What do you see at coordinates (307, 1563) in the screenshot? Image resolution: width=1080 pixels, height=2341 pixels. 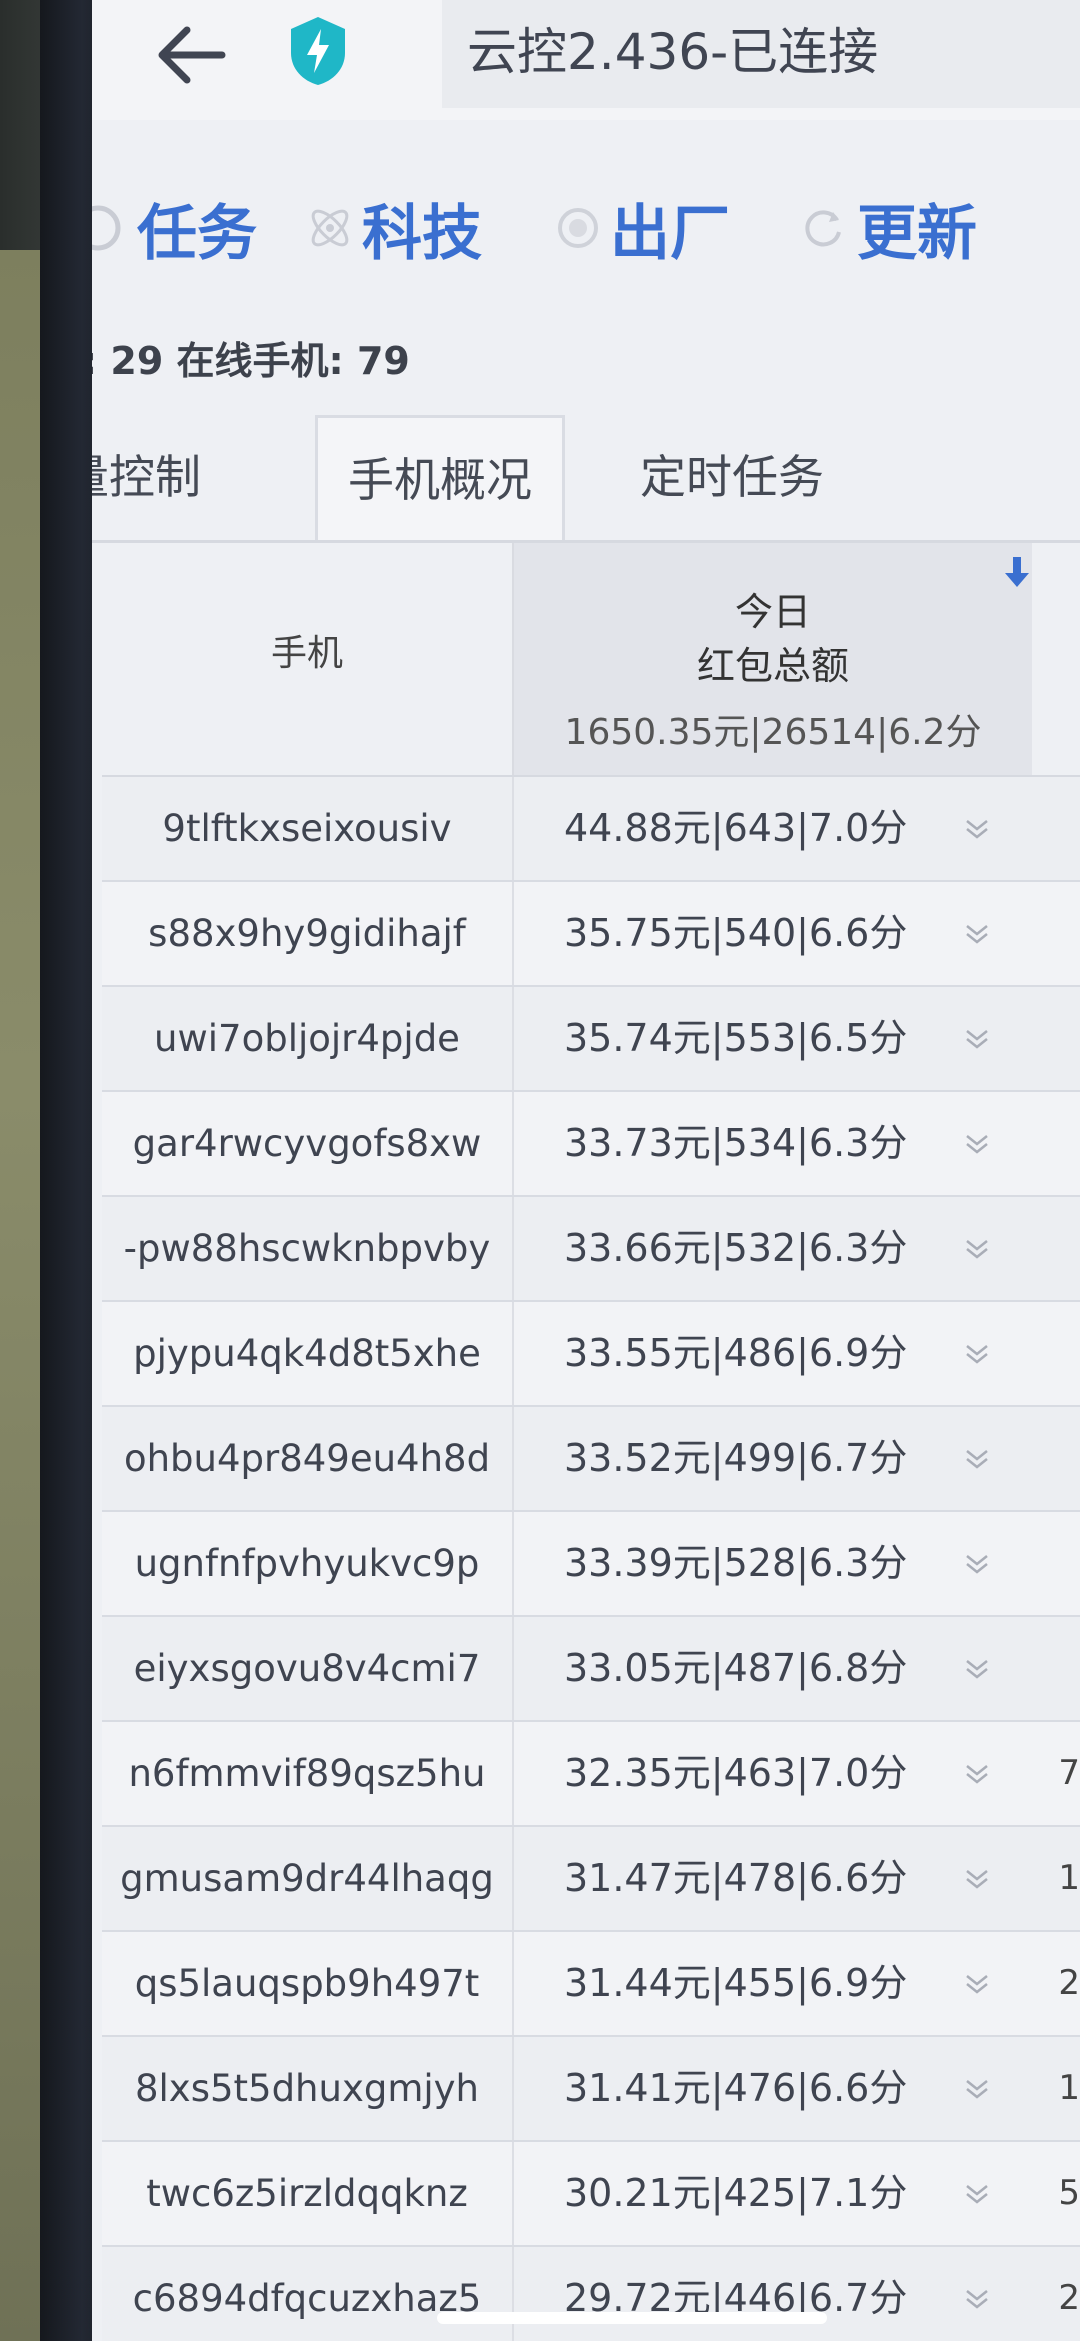 I see `phone-id: ugnfnfpvhyukvc9p` at bounding box center [307, 1563].